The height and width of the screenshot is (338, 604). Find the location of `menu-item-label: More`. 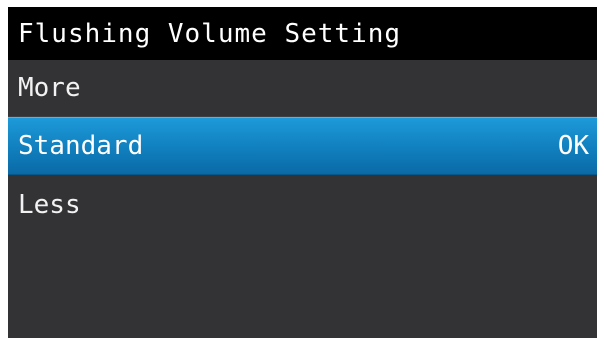

menu-item-label: More is located at coordinates (49, 88).